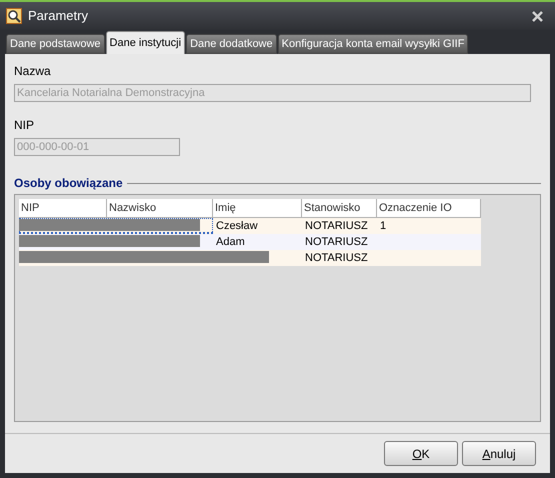 Image resolution: width=555 pixels, height=478 pixels. I want to click on close-icon, so click(537, 16).